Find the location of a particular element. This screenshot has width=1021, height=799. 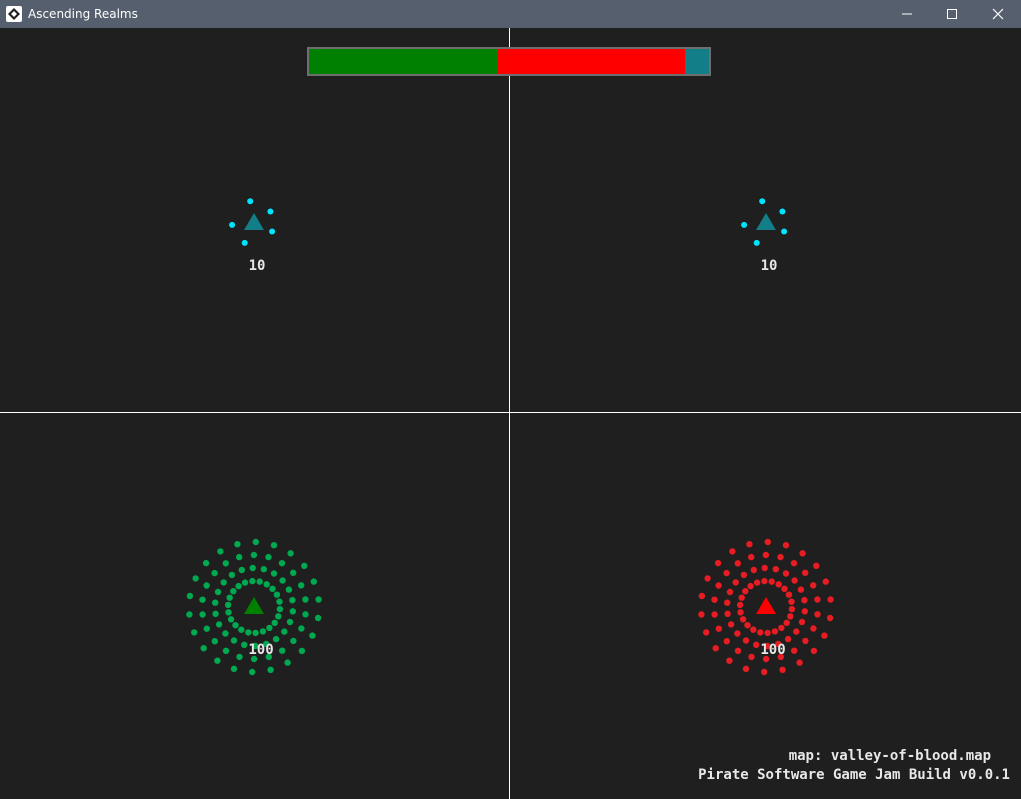

base-triangle-bottom-right is located at coordinates (766, 605).